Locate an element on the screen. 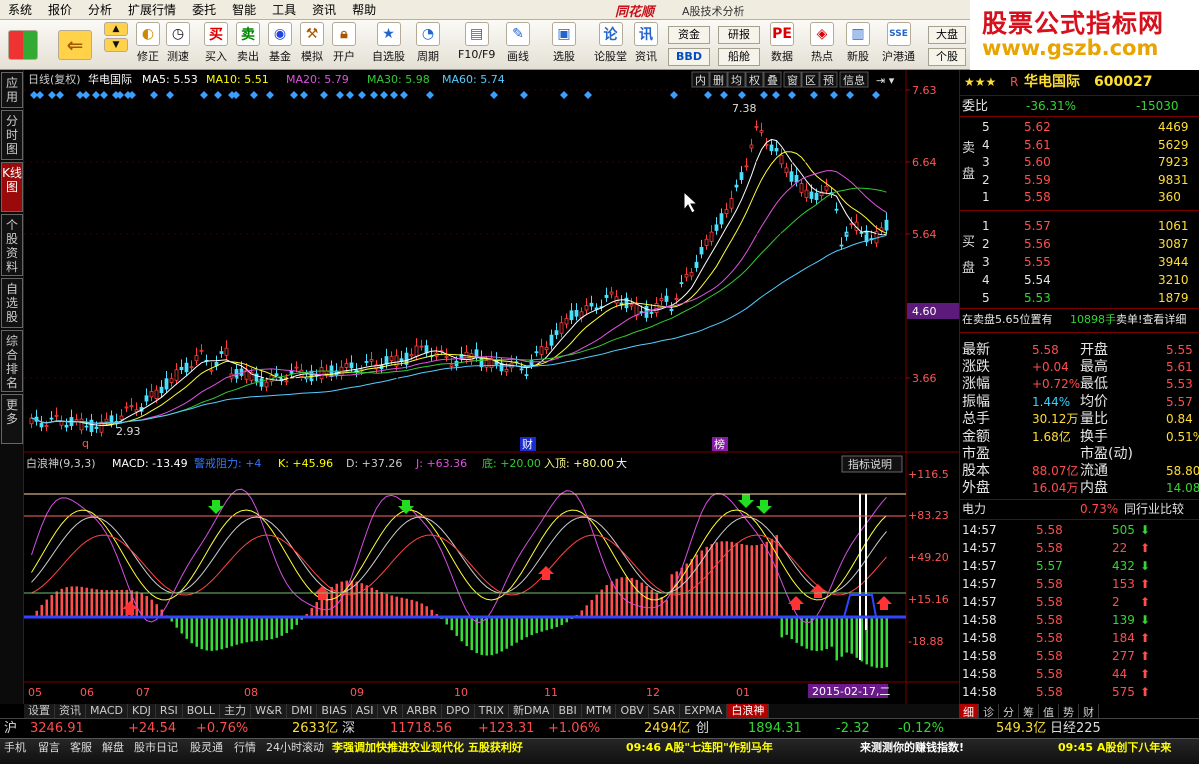 Image resolution: width=1199 pixels, height=764 pixels. side-tab-profile: 个股资料 is located at coordinates (12, 245).